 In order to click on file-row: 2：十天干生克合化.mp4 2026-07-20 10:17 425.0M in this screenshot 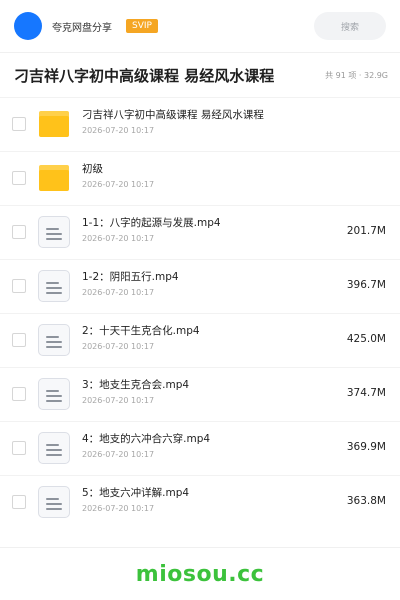, I will do `click(200, 340)`.